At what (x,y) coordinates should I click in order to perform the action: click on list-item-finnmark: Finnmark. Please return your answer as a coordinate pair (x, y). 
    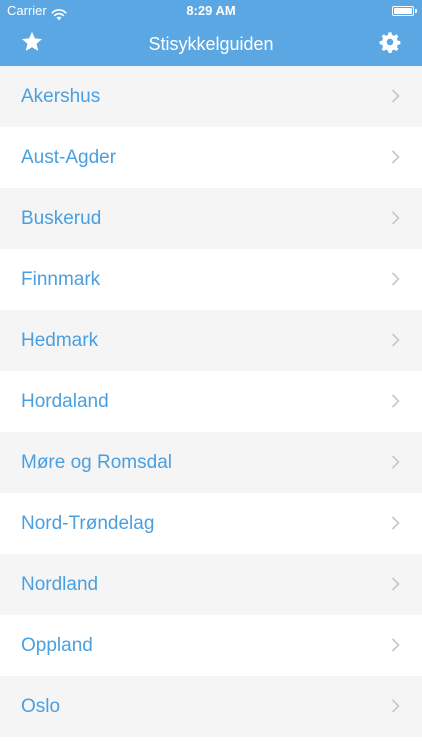
    Looking at the image, I should click on (211, 279).